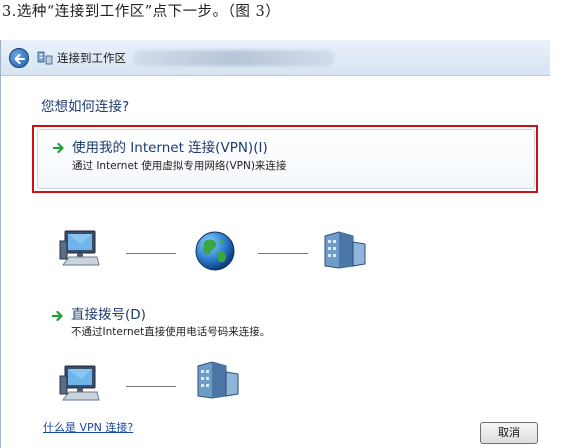 This screenshot has width=588, height=448. Describe the element at coordinates (179, 166) in the screenshot. I see `option-vpn-description: 通过 Internet 使用虚拟专用网络(VPN)来连接` at that location.